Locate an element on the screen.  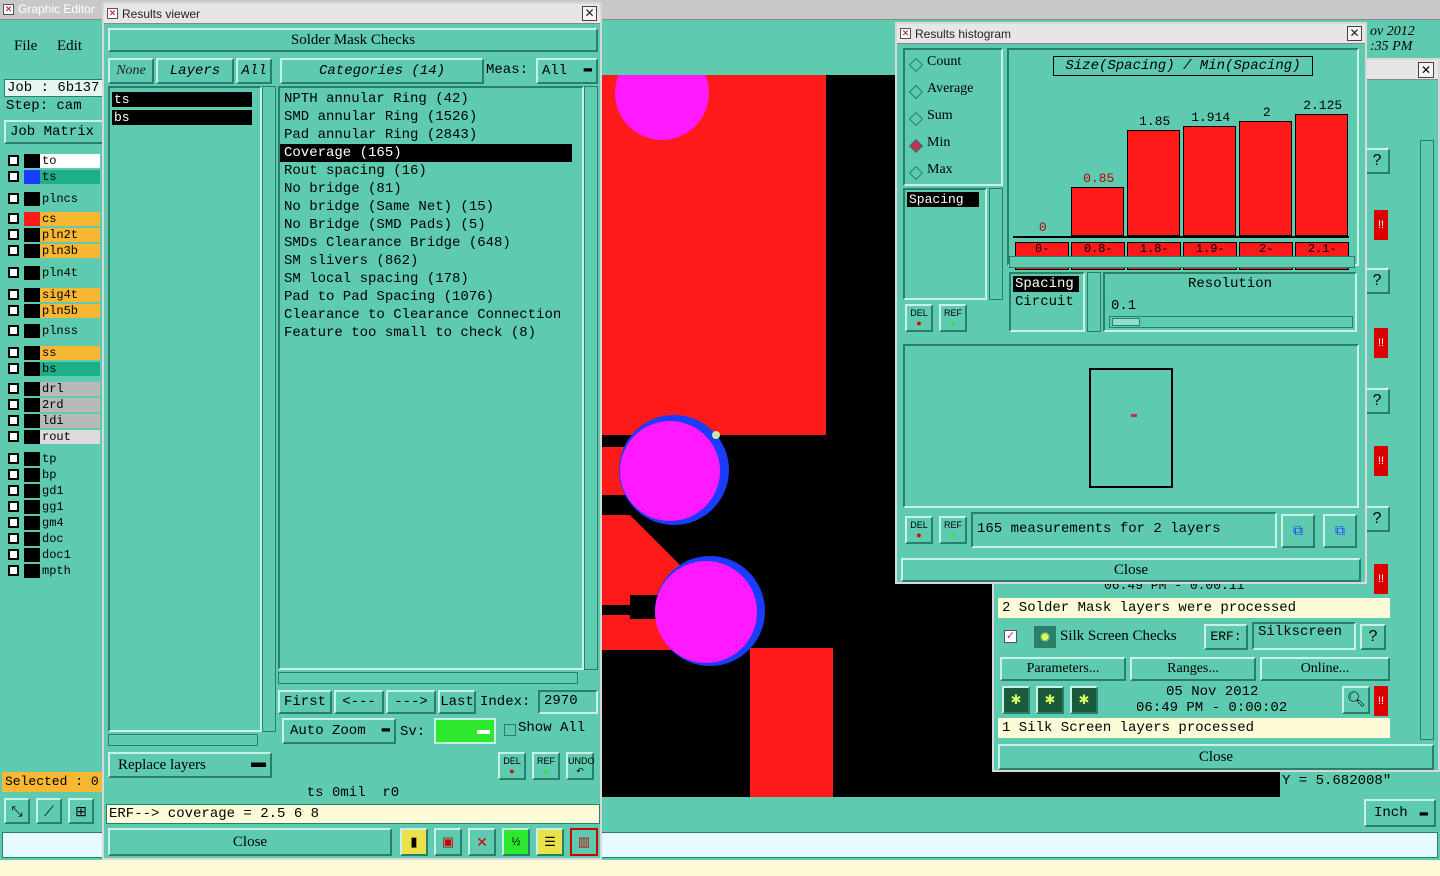
axis-list-scroll is located at coordinates (1094, 302).